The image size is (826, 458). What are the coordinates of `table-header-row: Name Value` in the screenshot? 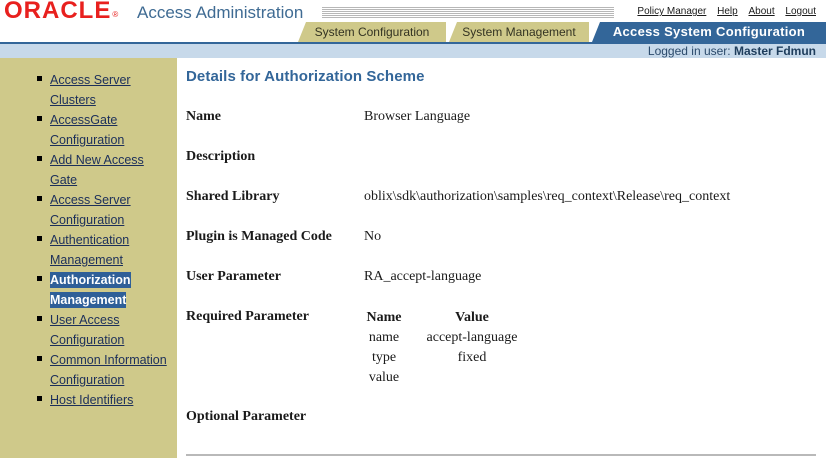 It's located at (444, 319).